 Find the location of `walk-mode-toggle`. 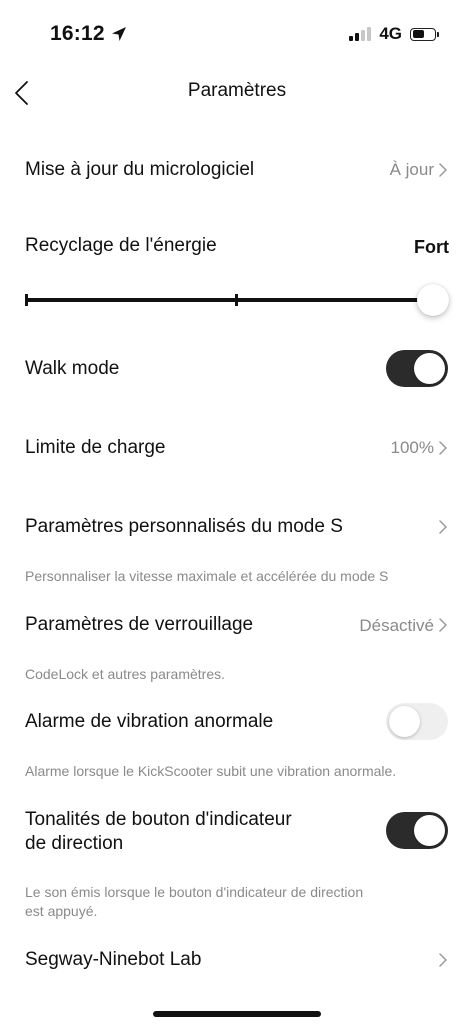

walk-mode-toggle is located at coordinates (417, 368).